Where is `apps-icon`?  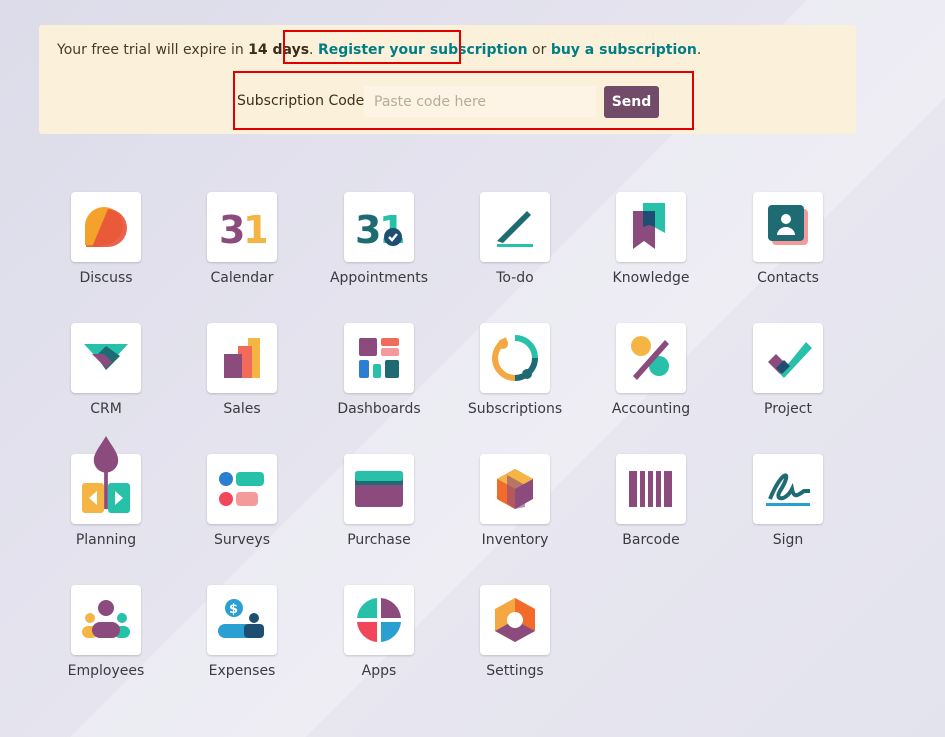 apps-icon is located at coordinates (379, 620).